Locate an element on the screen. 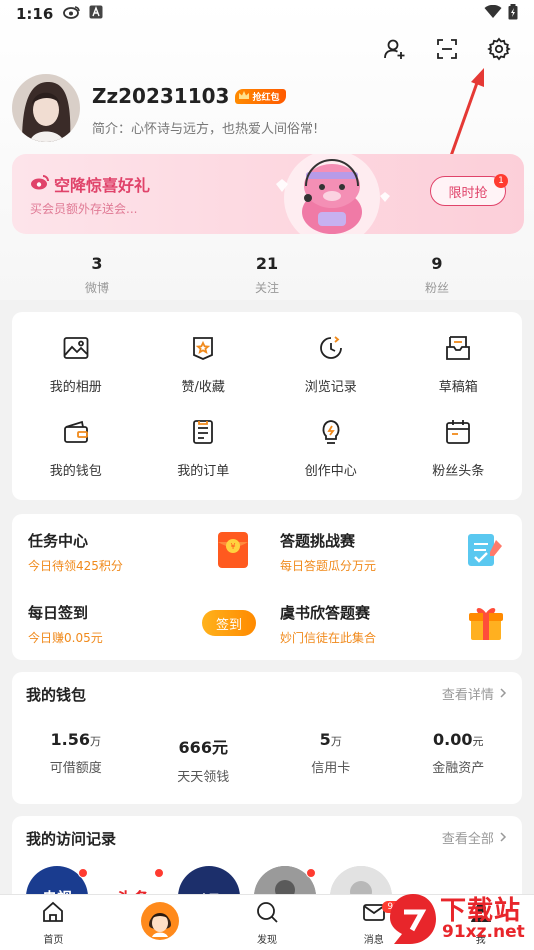  grid-item-orders: 我的订单 is located at coordinates (204, 448).